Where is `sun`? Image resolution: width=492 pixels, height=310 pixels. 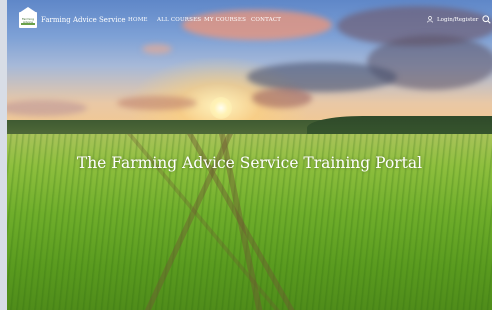 sun is located at coordinates (221, 108).